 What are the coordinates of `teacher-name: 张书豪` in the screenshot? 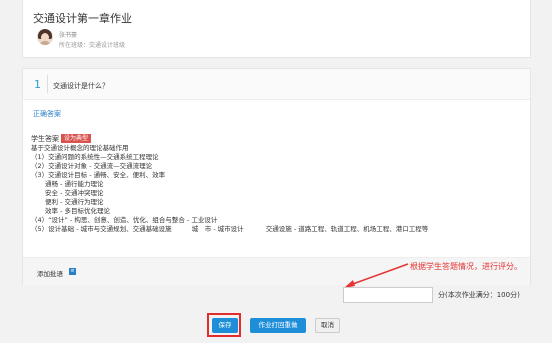 It's located at (68, 35).